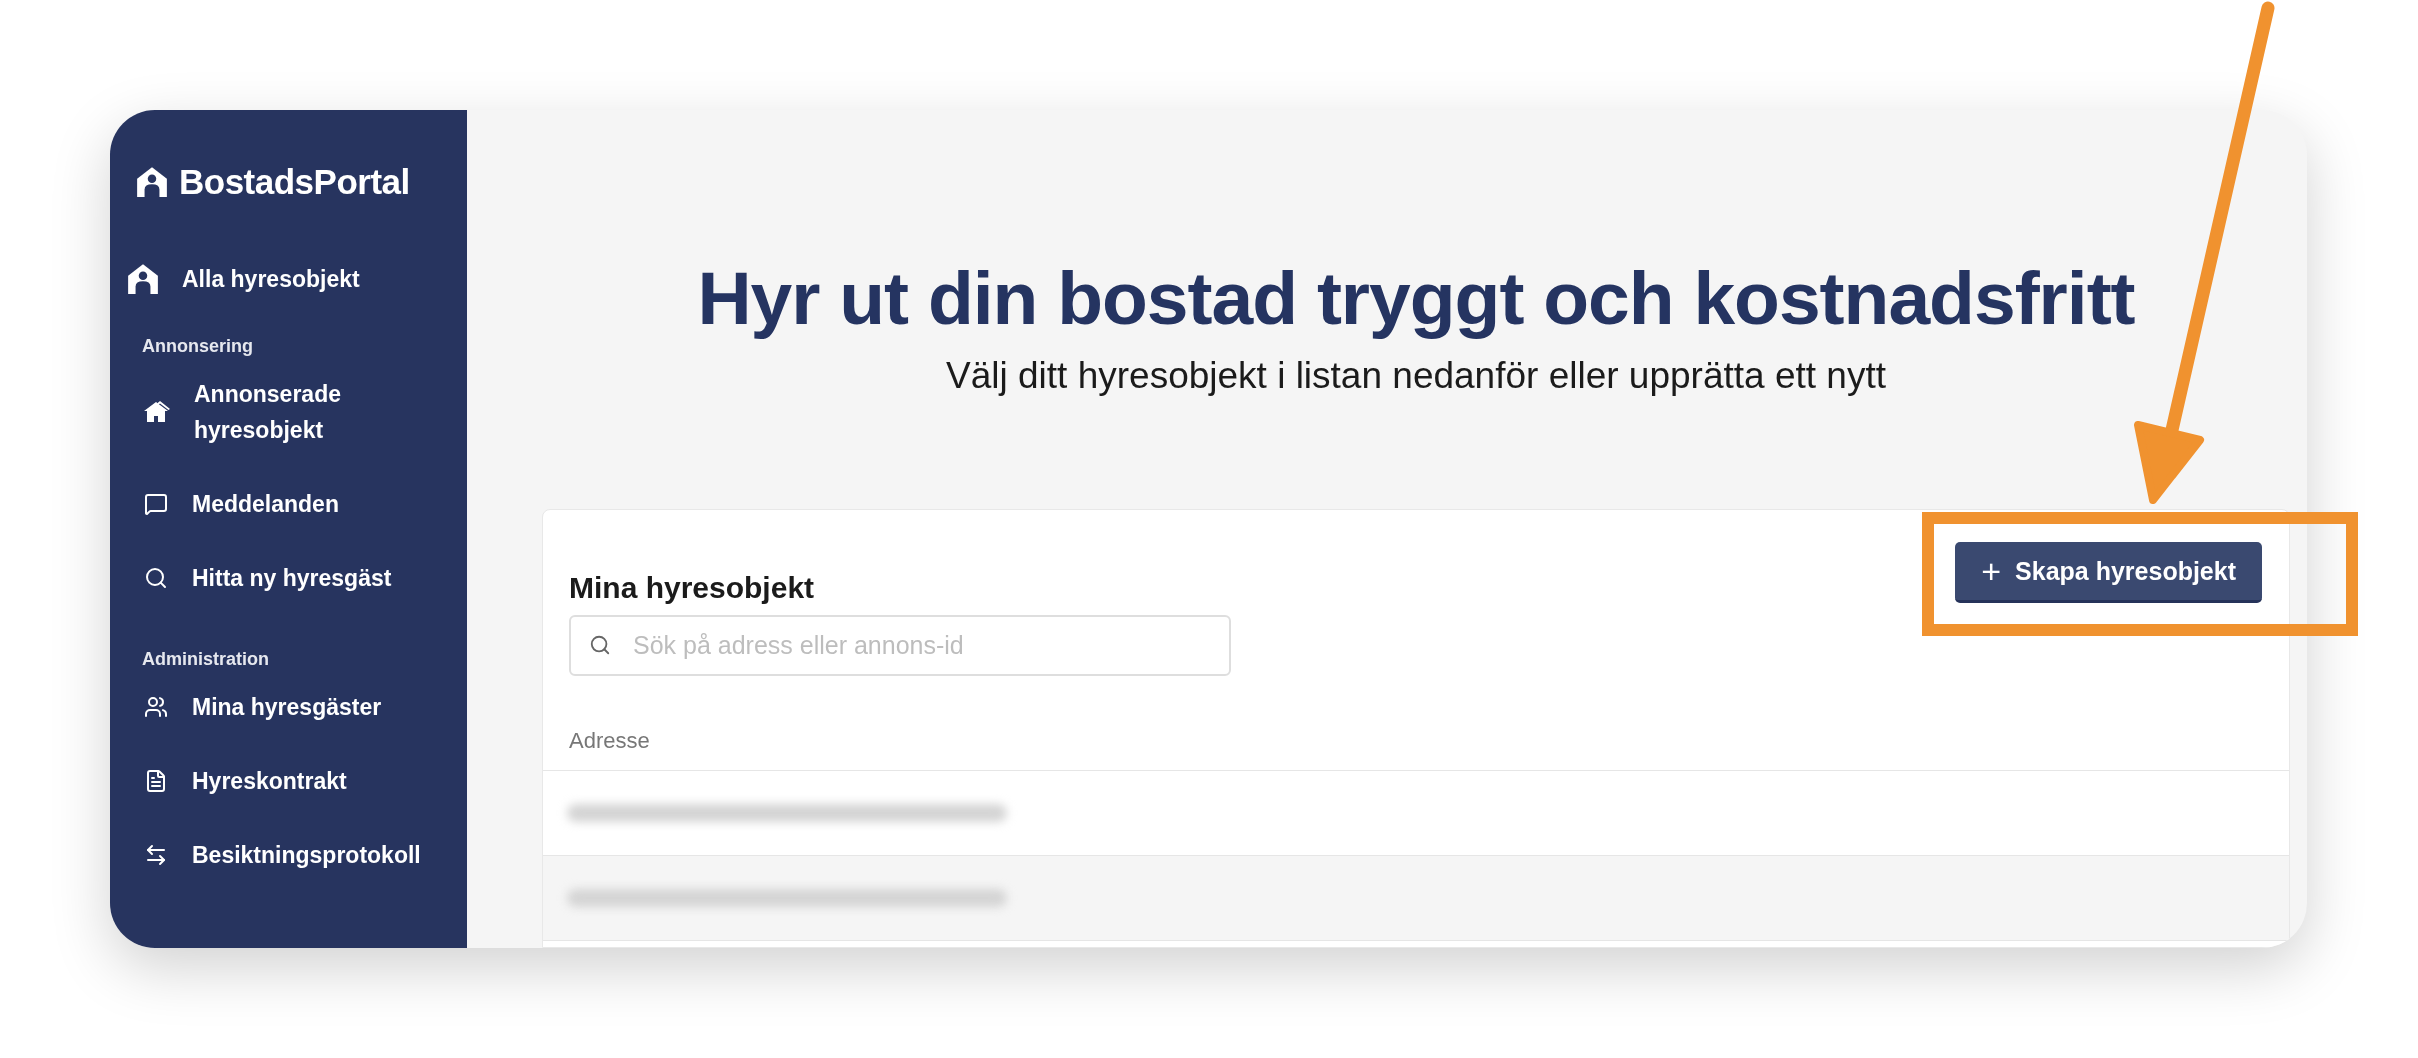  What do you see at coordinates (2108, 573) in the screenshot?
I see `create-button: + Skapa hyresobjekt` at bounding box center [2108, 573].